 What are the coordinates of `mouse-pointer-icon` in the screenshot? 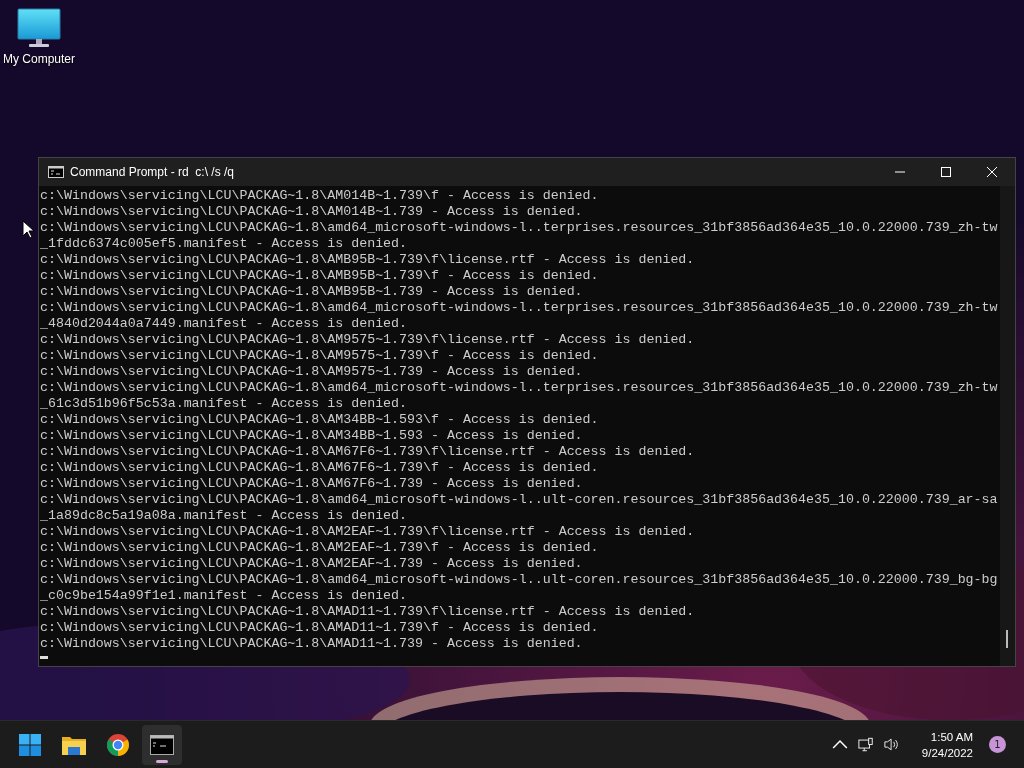 It's located at (28, 229).